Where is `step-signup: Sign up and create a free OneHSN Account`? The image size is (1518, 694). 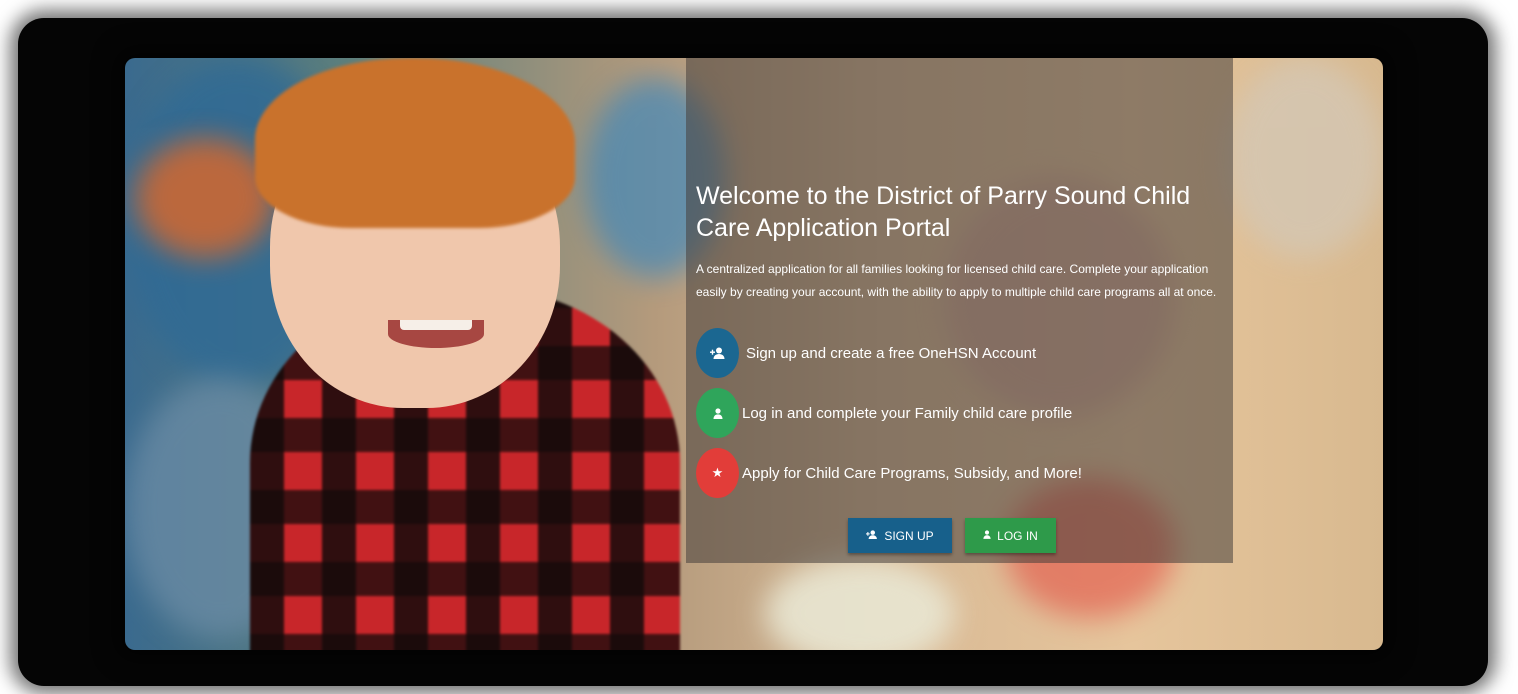 step-signup: Sign up and create a free OneHSN Account is located at coordinates (866, 353).